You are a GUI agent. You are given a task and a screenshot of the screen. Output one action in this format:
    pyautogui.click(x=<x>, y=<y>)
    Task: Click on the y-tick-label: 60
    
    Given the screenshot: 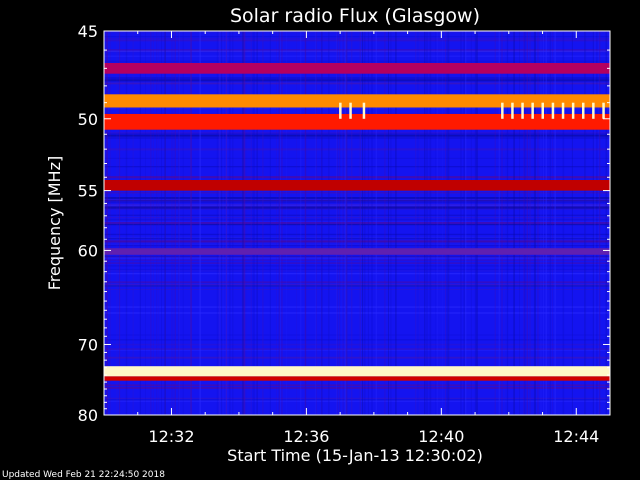 What is the action you would take?
    pyautogui.click(x=88, y=250)
    